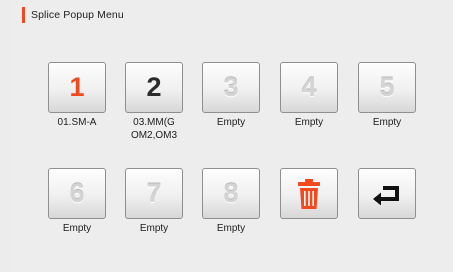 The height and width of the screenshot is (272, 453). I want to click on splice-slot-1-button: 1, so click(77, 87).